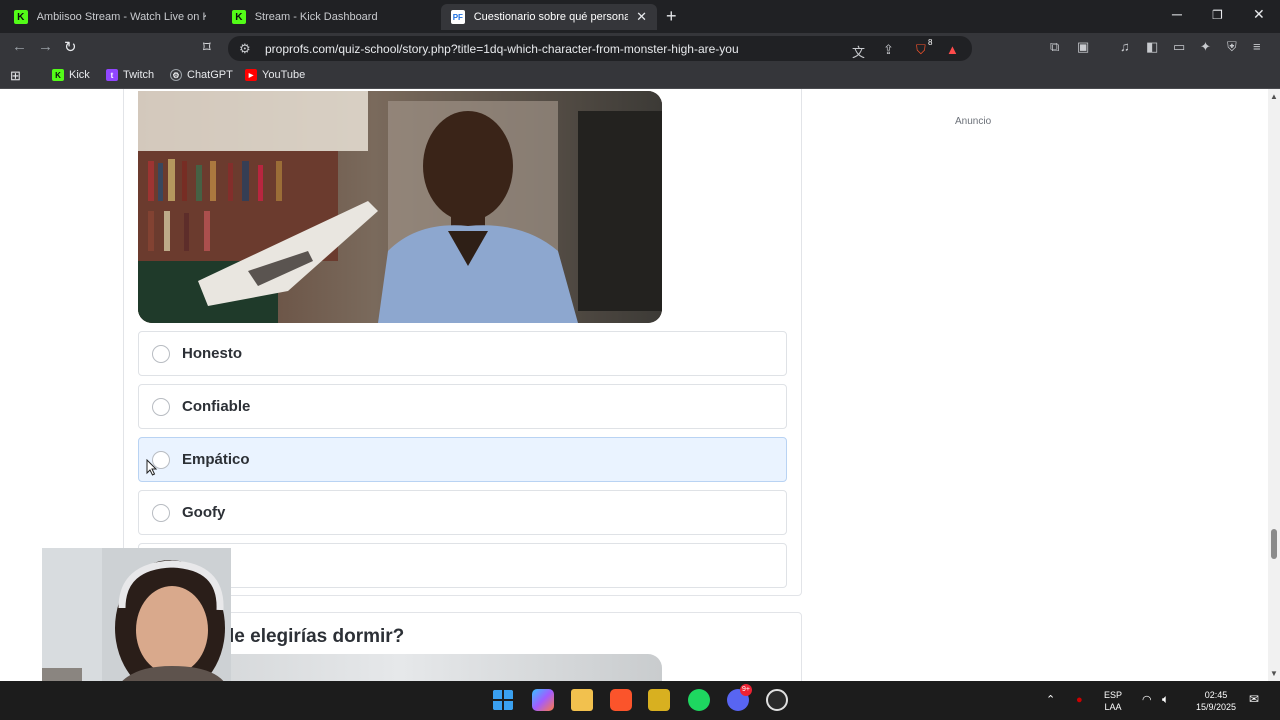  What do you see at coordinates (1113, 701) in the screenshot?
I see `language-indicator: ESP LAA` at bounding box center [1113, 701].